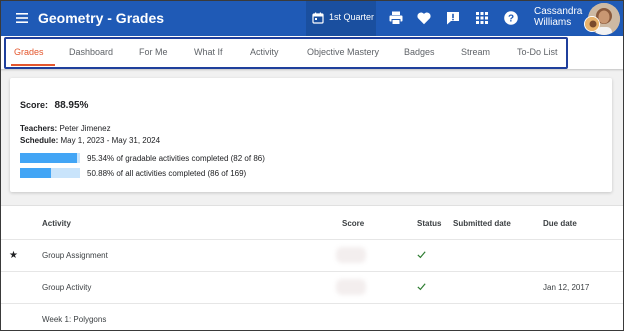 The width and height of the screenshot is (624, 331). I want to click on gradable-progress-bar, so click(50, 158).